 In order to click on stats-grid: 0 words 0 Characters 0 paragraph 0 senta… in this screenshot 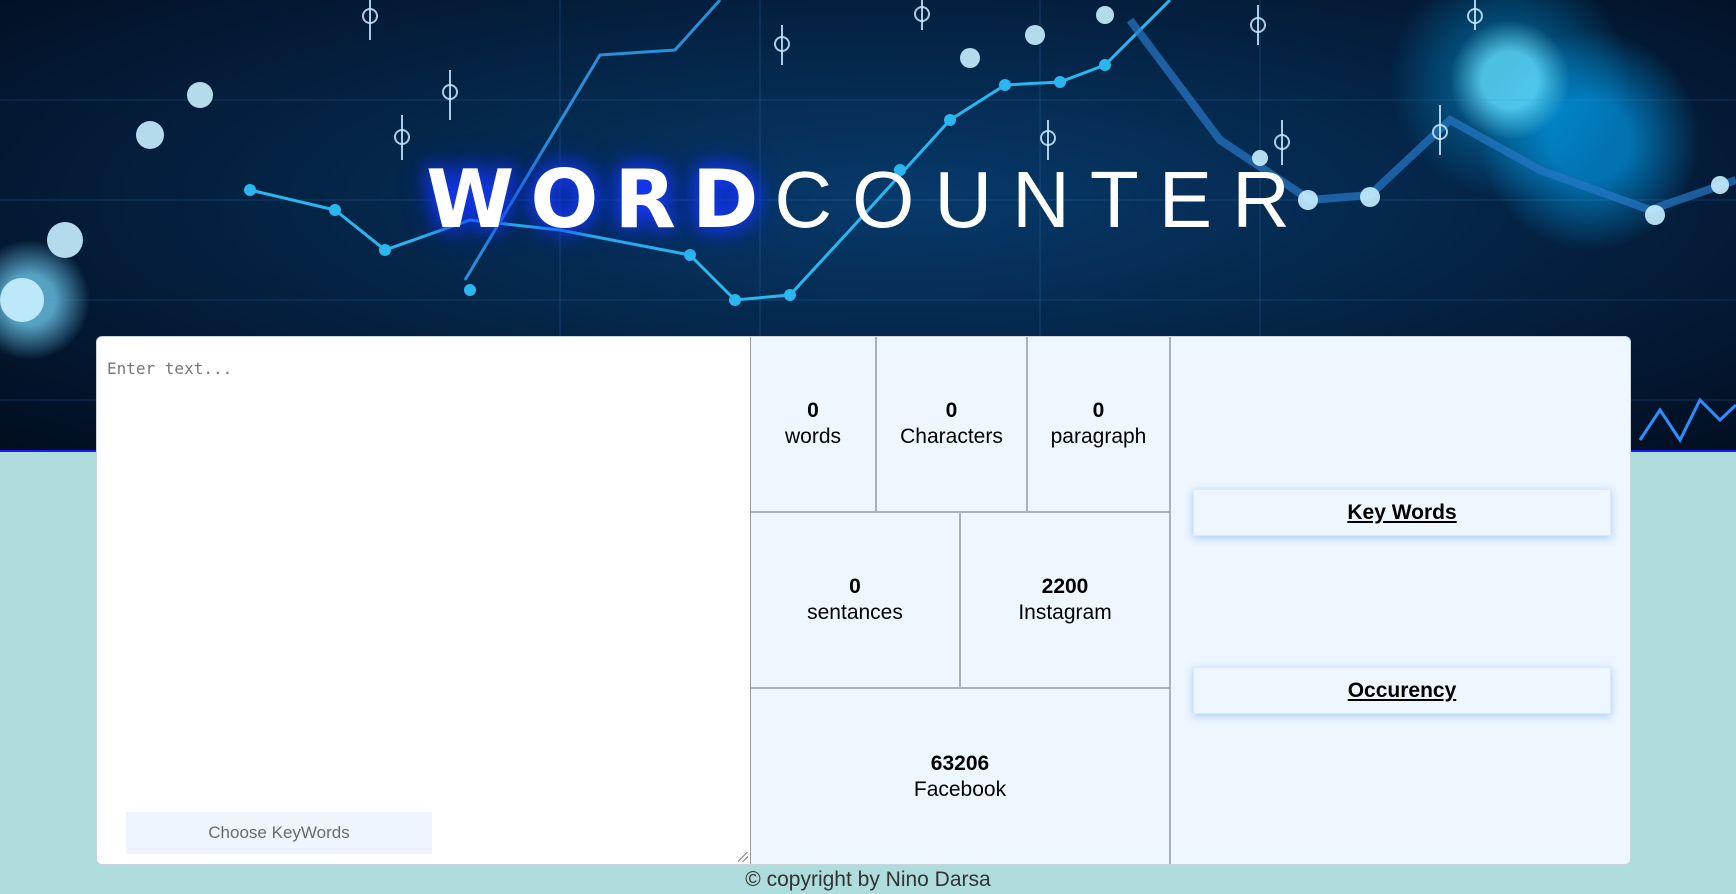, I will do `click(961, 600)`.